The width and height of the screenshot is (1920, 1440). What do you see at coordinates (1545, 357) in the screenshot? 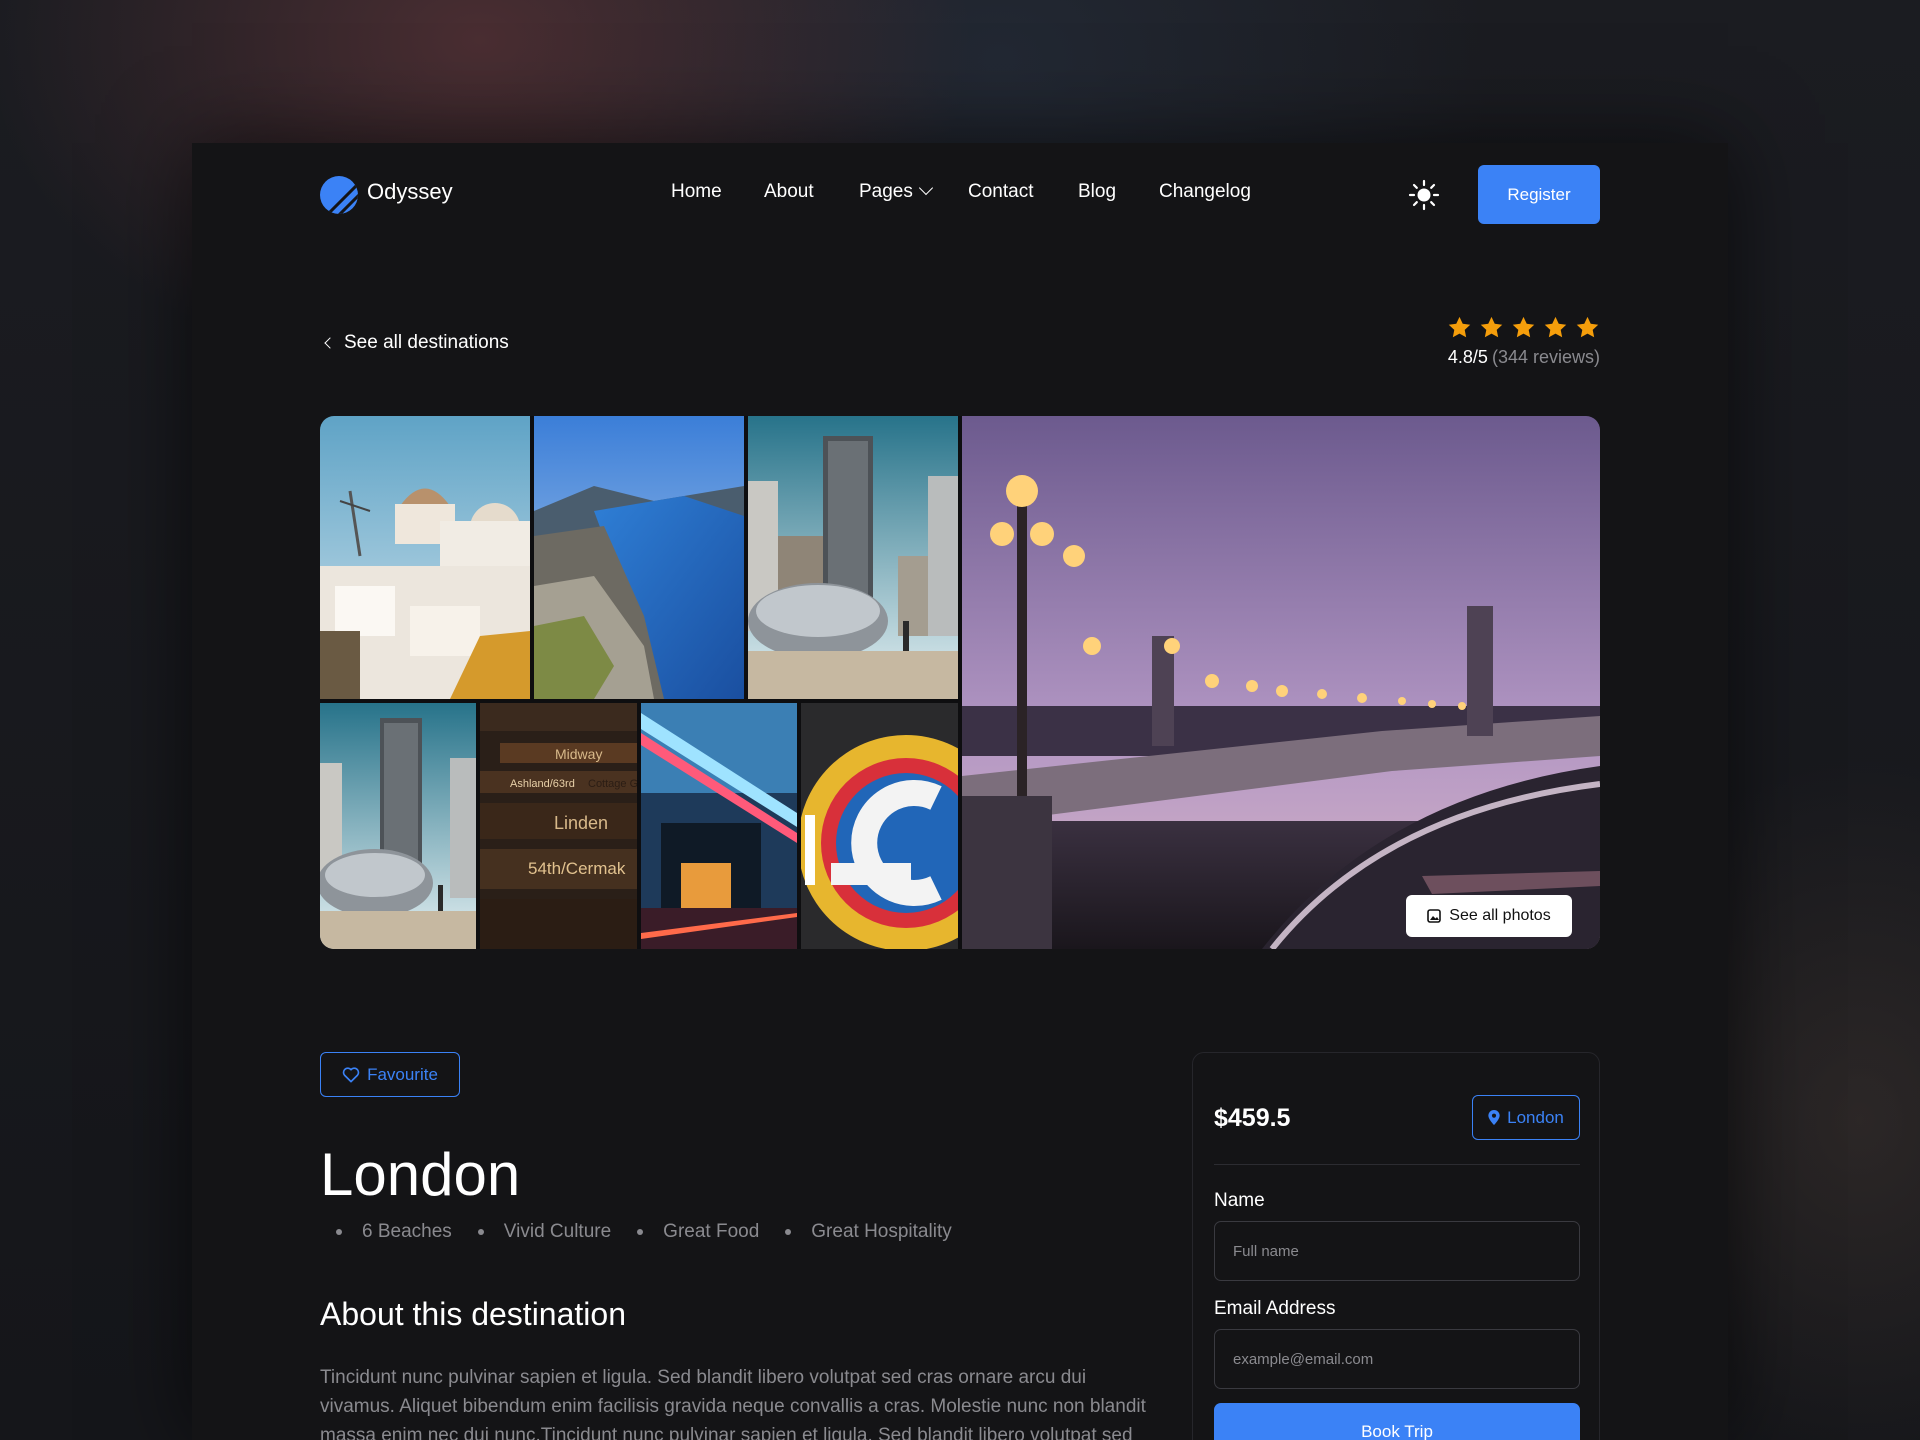
I see `review-count: (344 reviews)` at bounding box center [1545, 357].